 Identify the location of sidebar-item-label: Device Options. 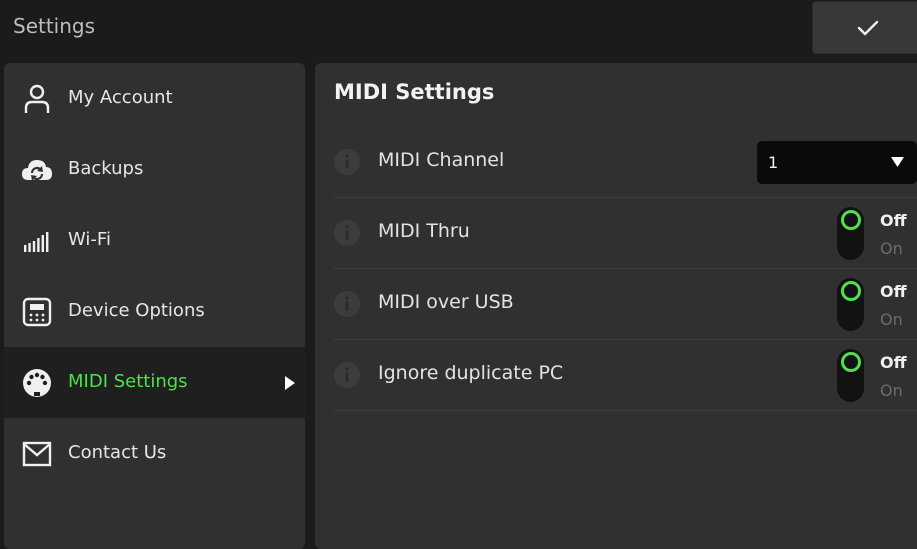
(136, 310).